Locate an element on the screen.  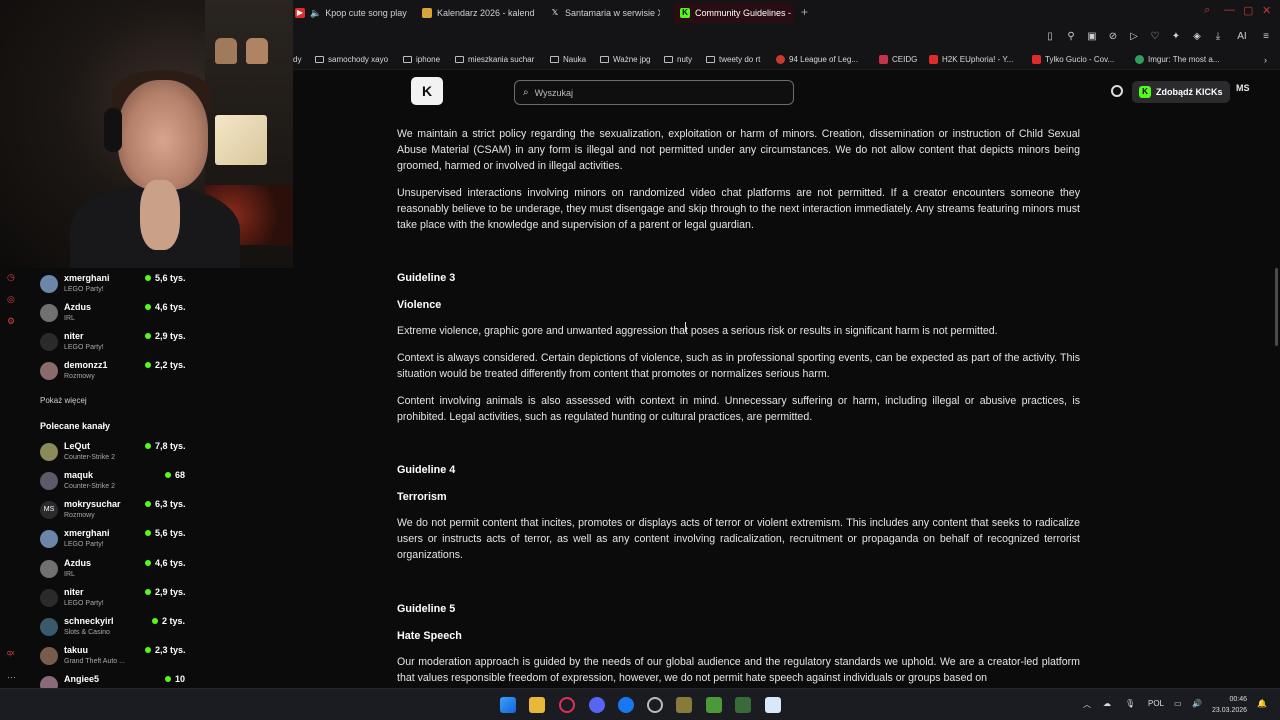
bookmark: CEIDG is located at coordinates (898, 59).